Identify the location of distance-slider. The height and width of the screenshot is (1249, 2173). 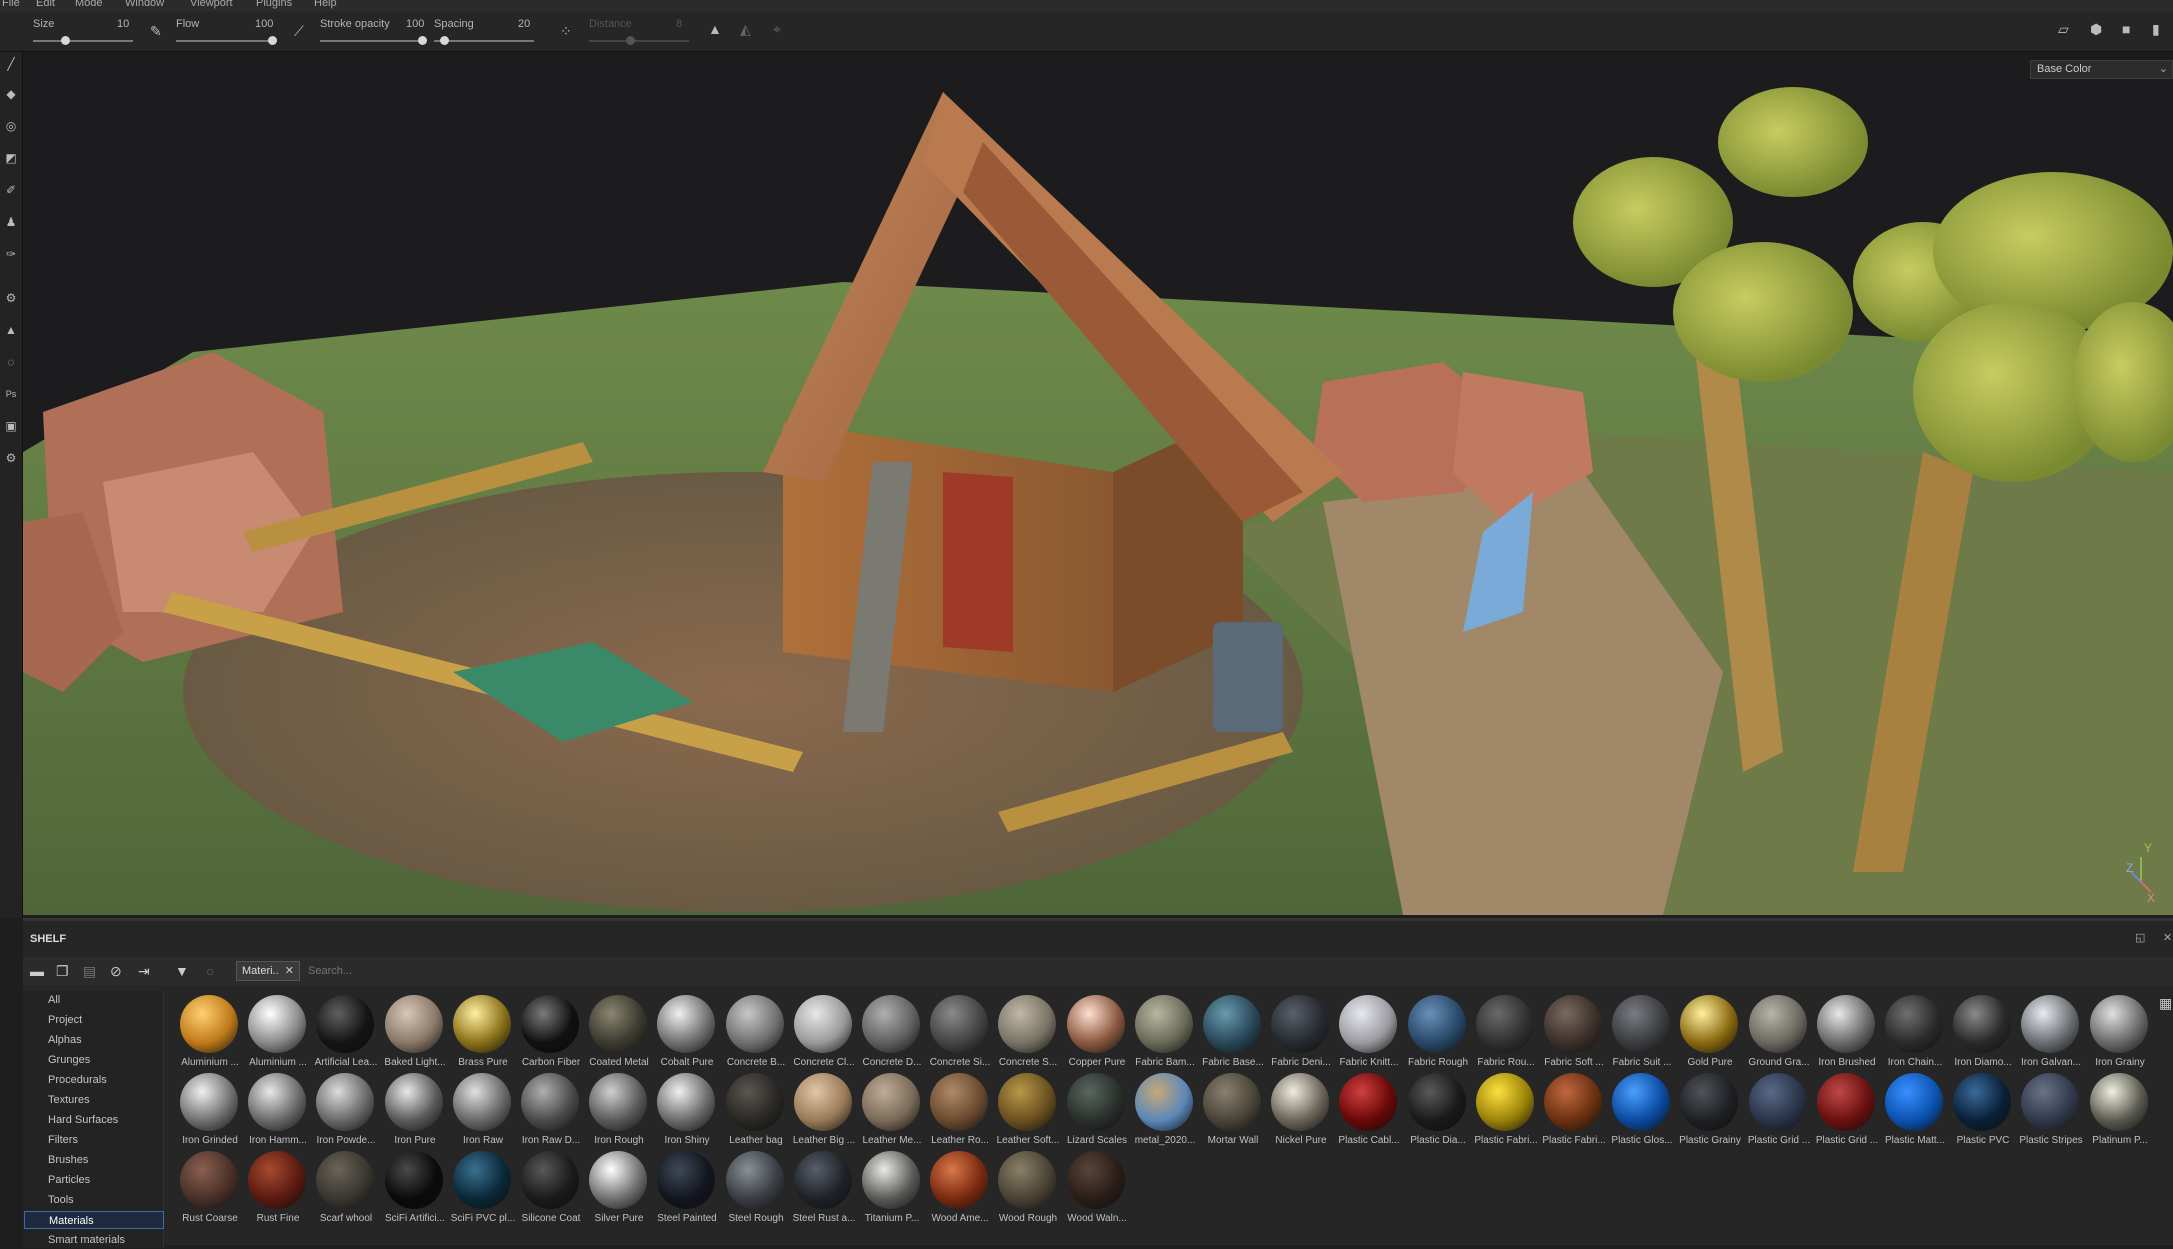
(639, 40).